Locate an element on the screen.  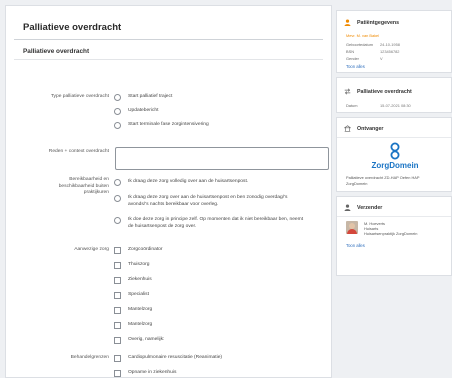
verzender-card-title: Verzender is located at coordinates (370, 208).